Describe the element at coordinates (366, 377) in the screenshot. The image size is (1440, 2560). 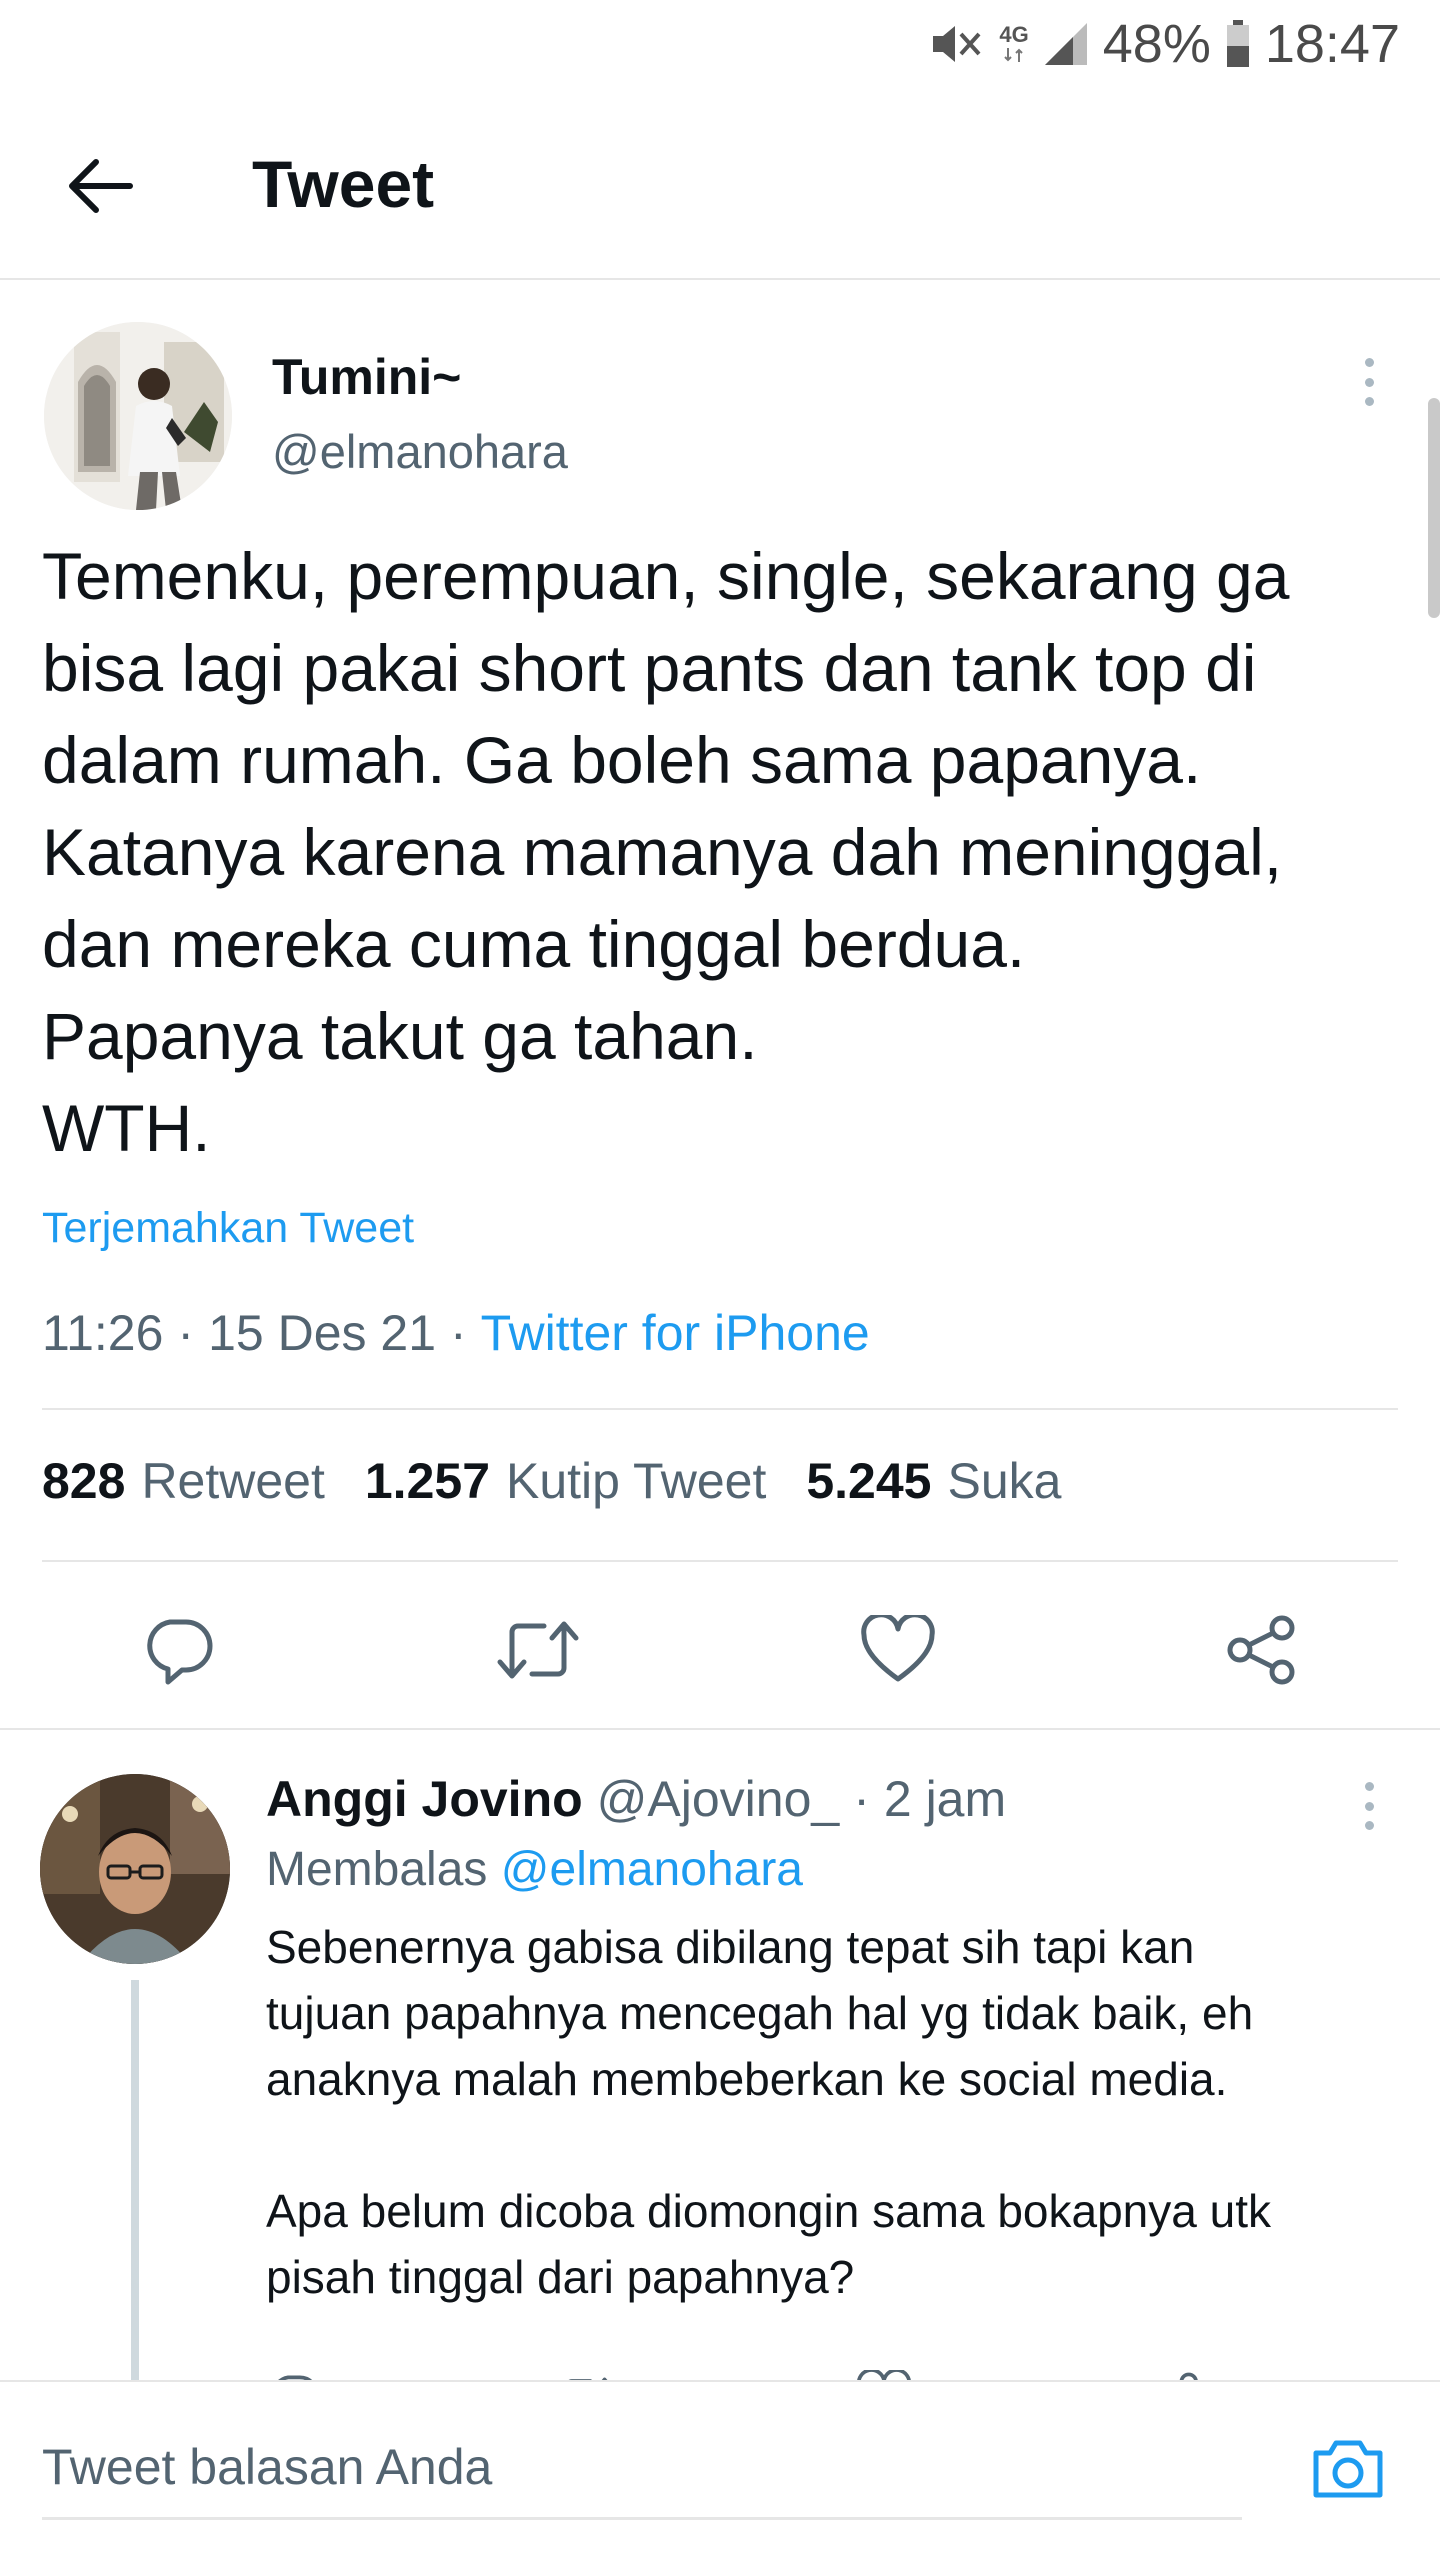
I see `display-name: Tumini~` at that location.